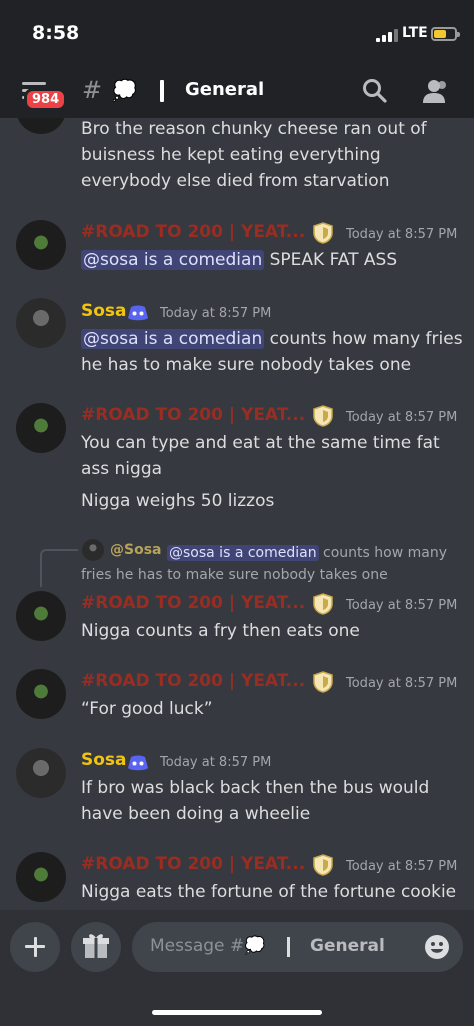 This screenshot has width=474, height=1026. Describe the element at coordinates (208, 946) in the screenshot. I see `input-placeholder: Message #💭` at that location.